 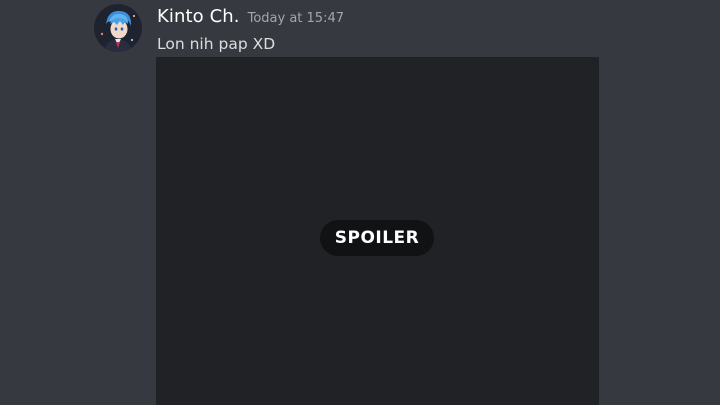 What do you see at coordinates (295, 18) in the screenshot?
I see `message-timestamp: Today at 15:47` at bounding box center [295, 18].